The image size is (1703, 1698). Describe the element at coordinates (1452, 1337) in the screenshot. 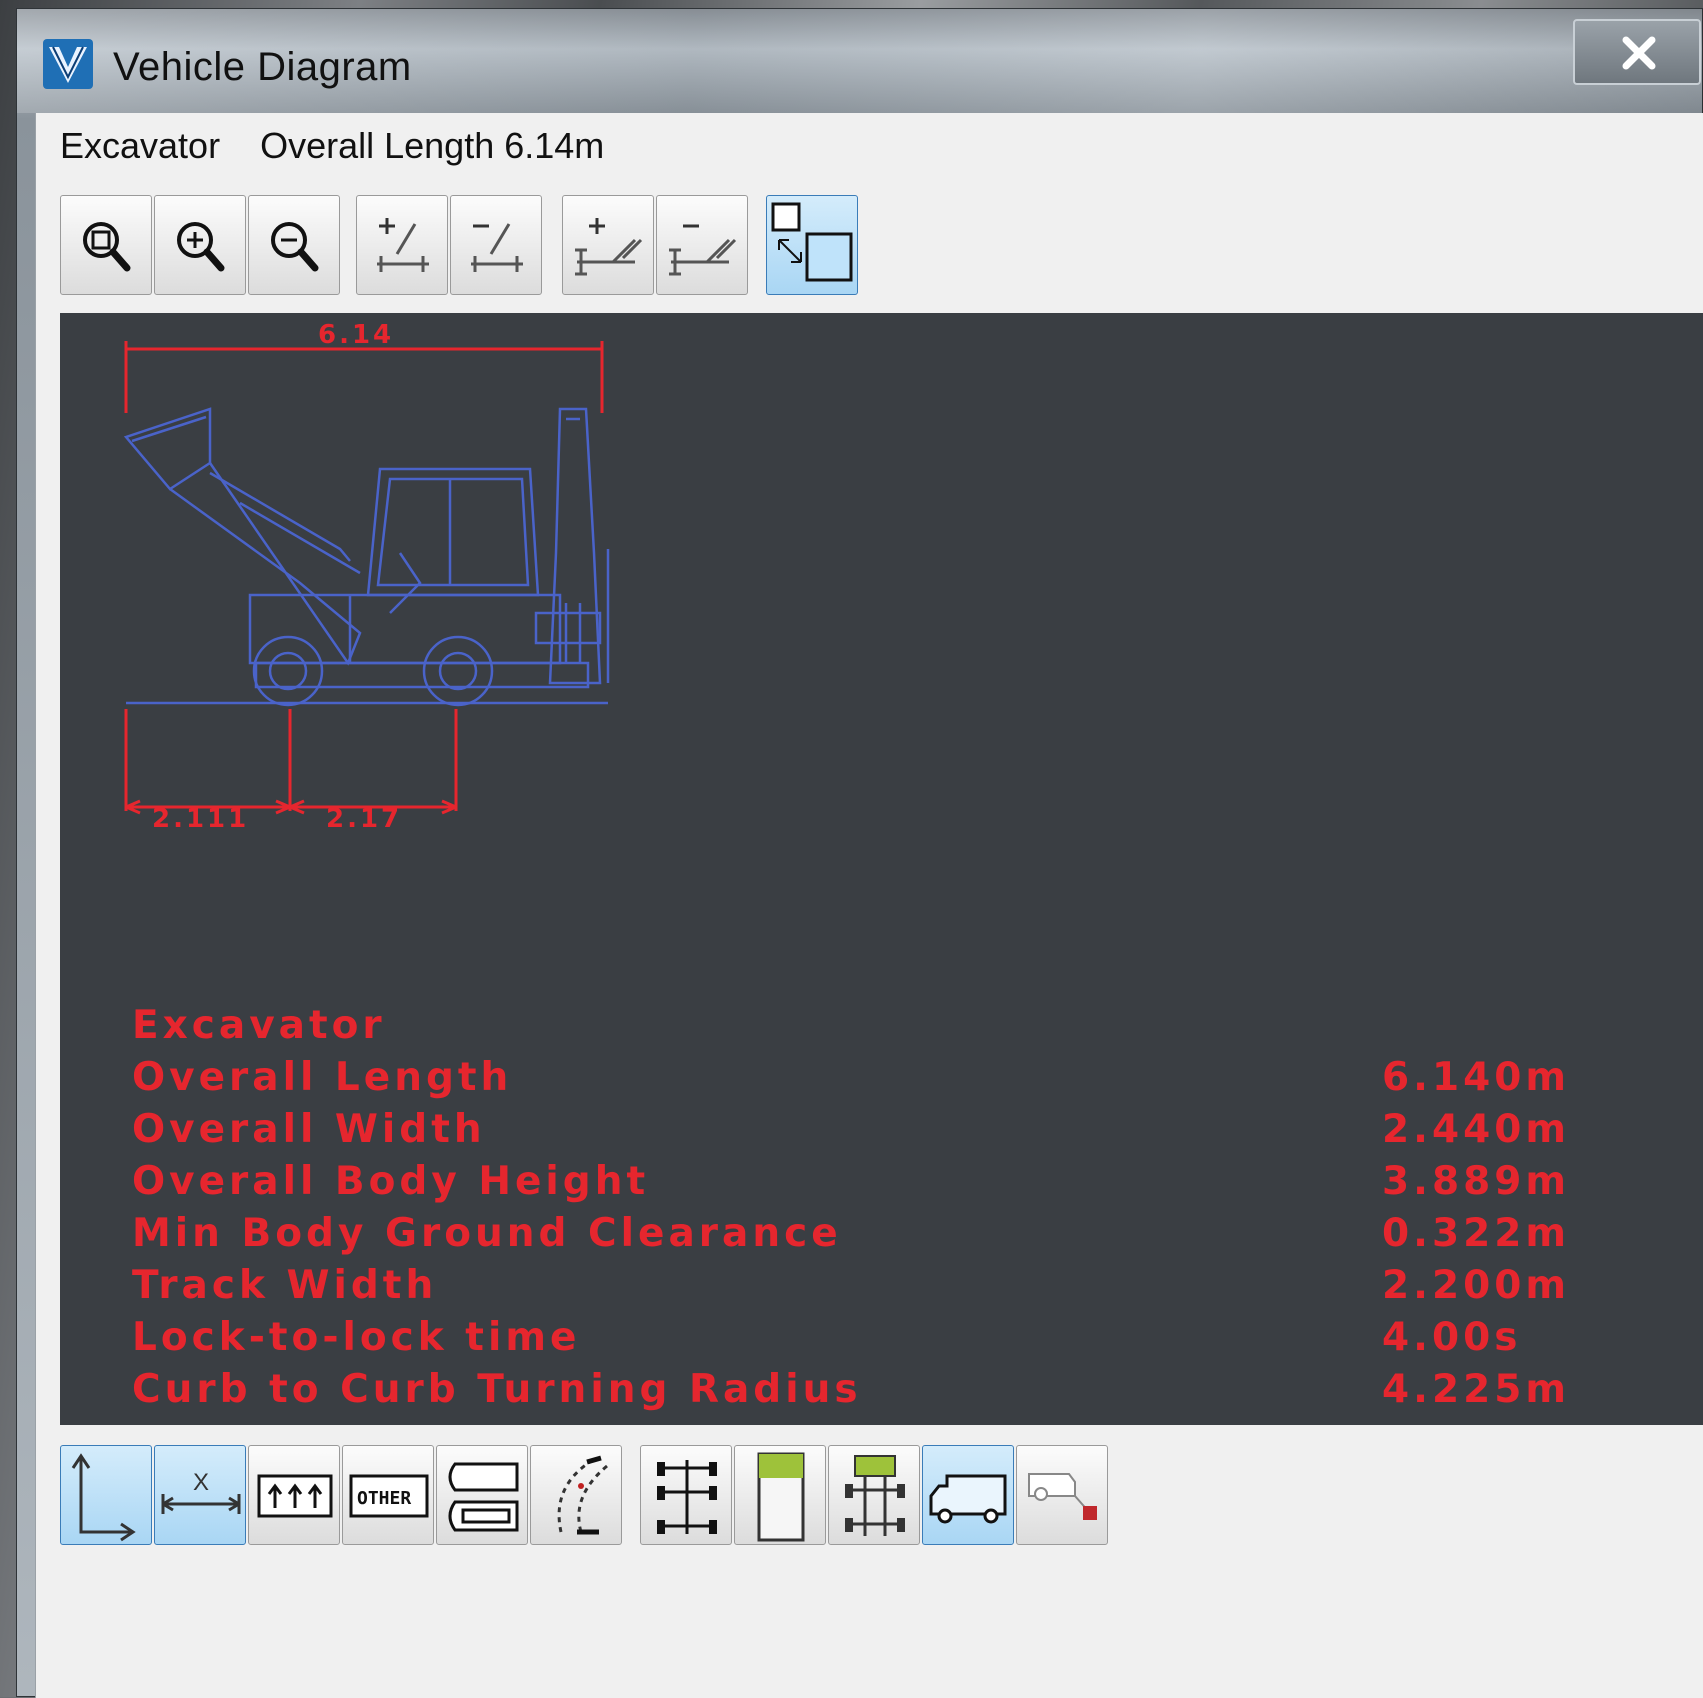

I see `spec-value: 4.00s` at that location.